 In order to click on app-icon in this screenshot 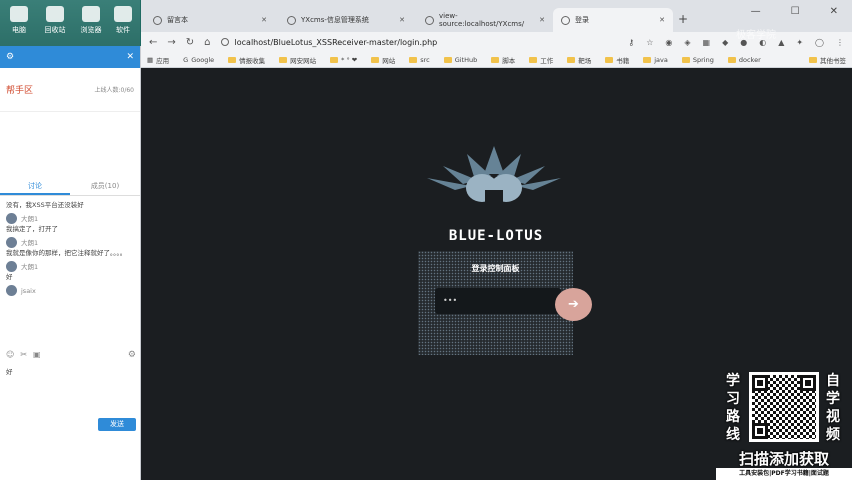, I will do `click(123, 14)`.